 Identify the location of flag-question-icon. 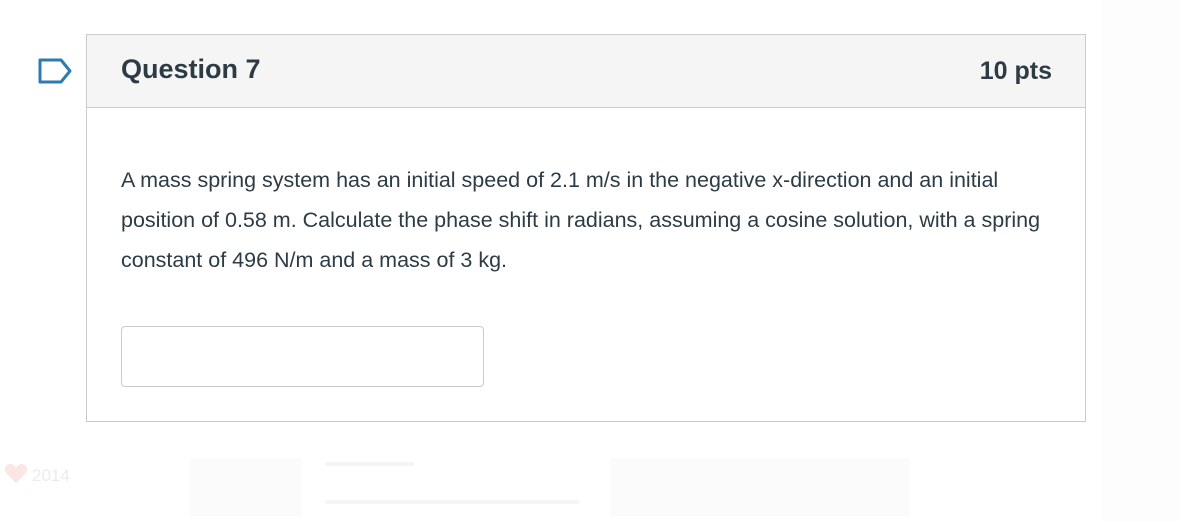
(55, 71).